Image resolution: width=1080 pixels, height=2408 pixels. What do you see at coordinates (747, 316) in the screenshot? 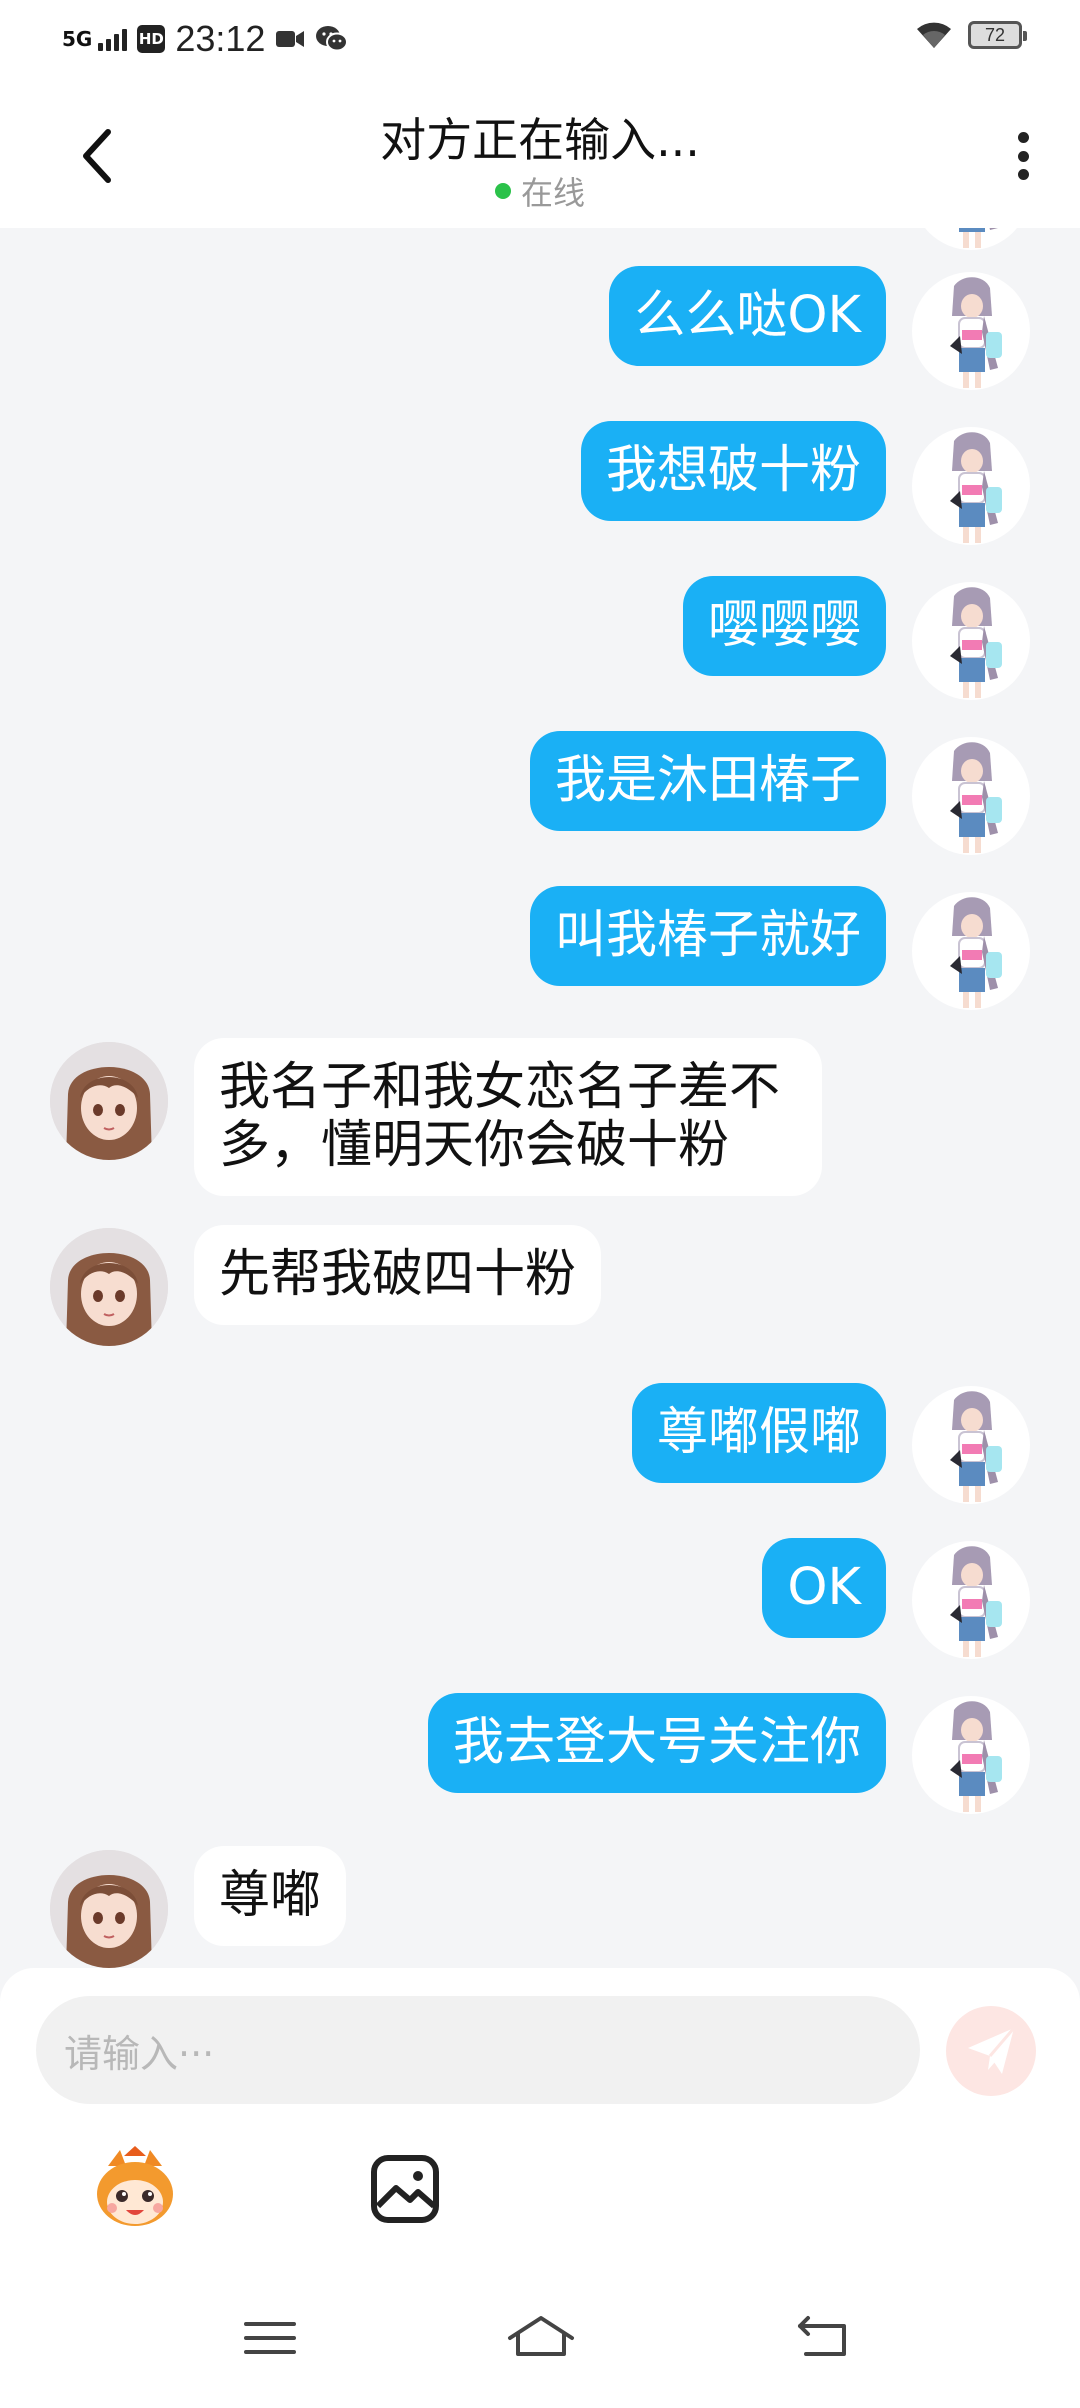
I see `message-bubble-sent: 么么哒OK` at bounding box center [747, 316].